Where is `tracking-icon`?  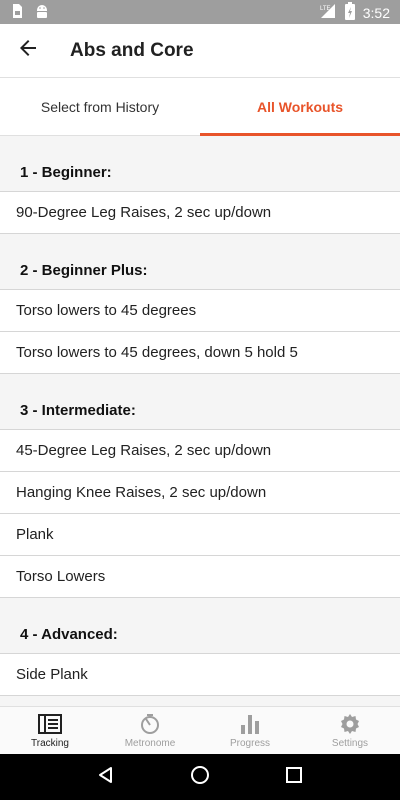 tracking-icon is located at coordinates (50, 724).